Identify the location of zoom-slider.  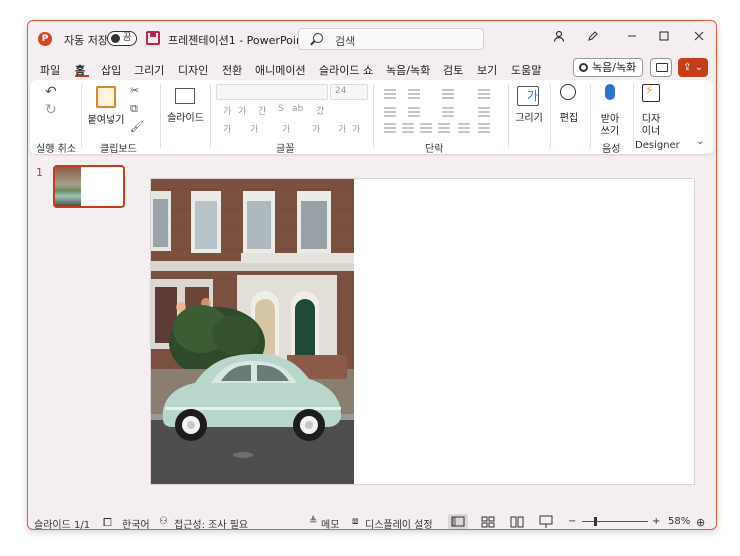
(615, 521).